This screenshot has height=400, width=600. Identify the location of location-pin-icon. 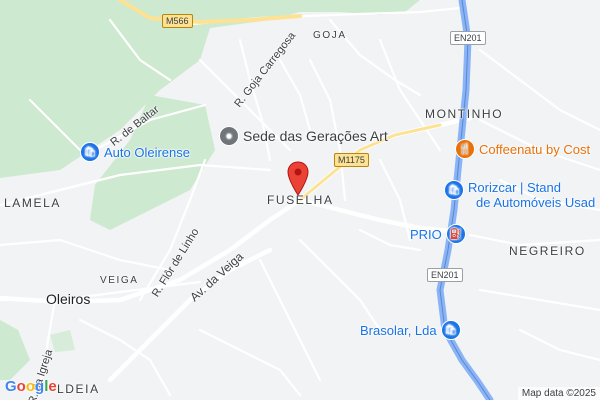
(298, 179).